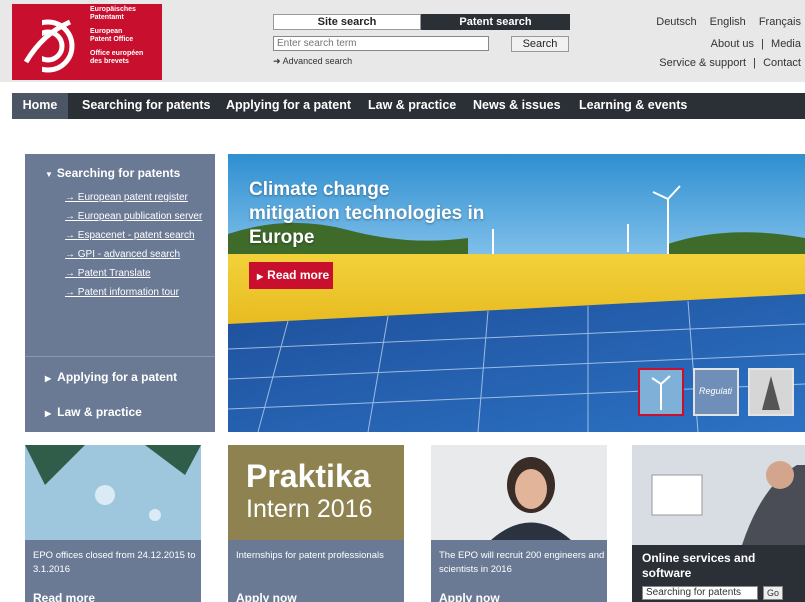 The width and height of the screenshot is (805, 602). Describe the element at coordinates (694, 592) in the screenshot. I see `services-select-value: Searching for patents` at that location.